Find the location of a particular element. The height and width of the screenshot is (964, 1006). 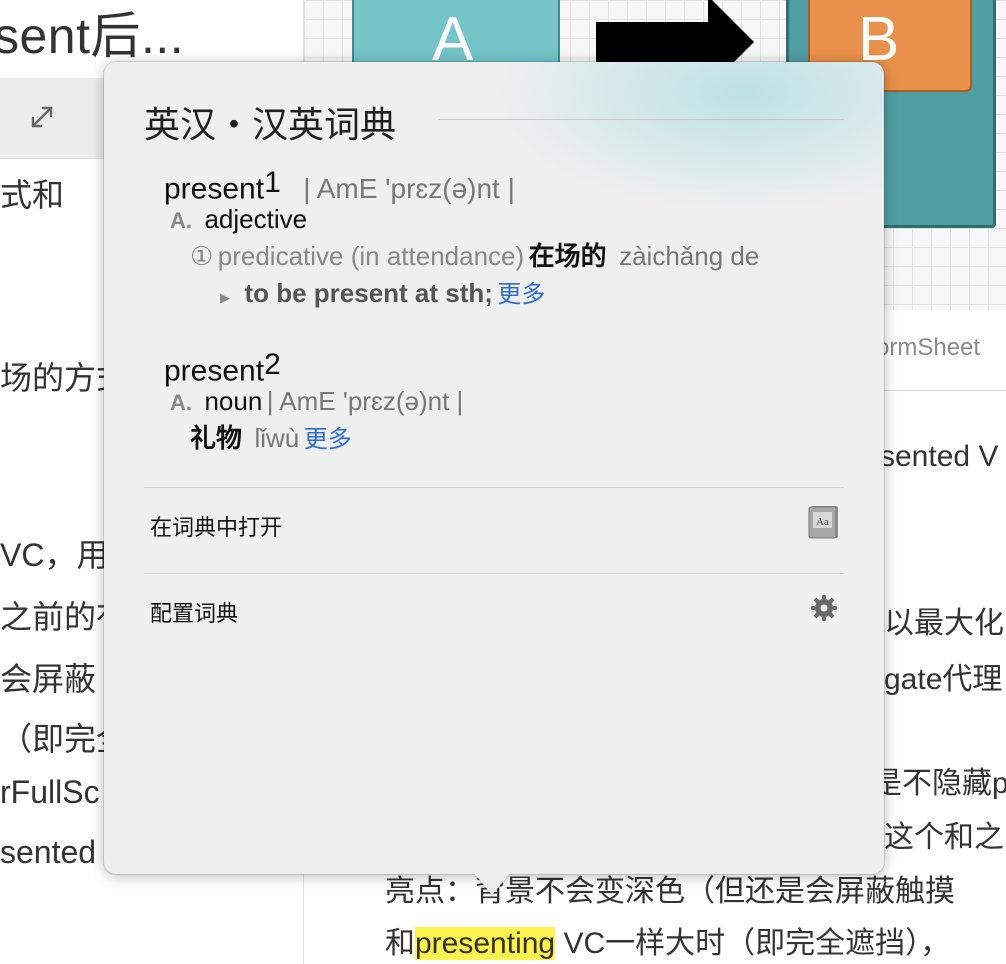

entry-1-example: to be present at sth; is located at coordinates (368, 293).